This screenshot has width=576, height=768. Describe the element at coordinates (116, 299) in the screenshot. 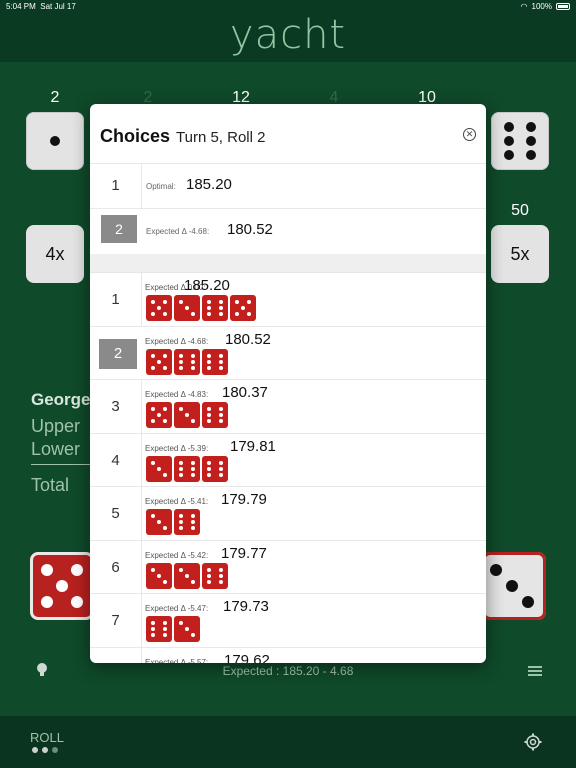

I see `choice-index: 1` at that location.